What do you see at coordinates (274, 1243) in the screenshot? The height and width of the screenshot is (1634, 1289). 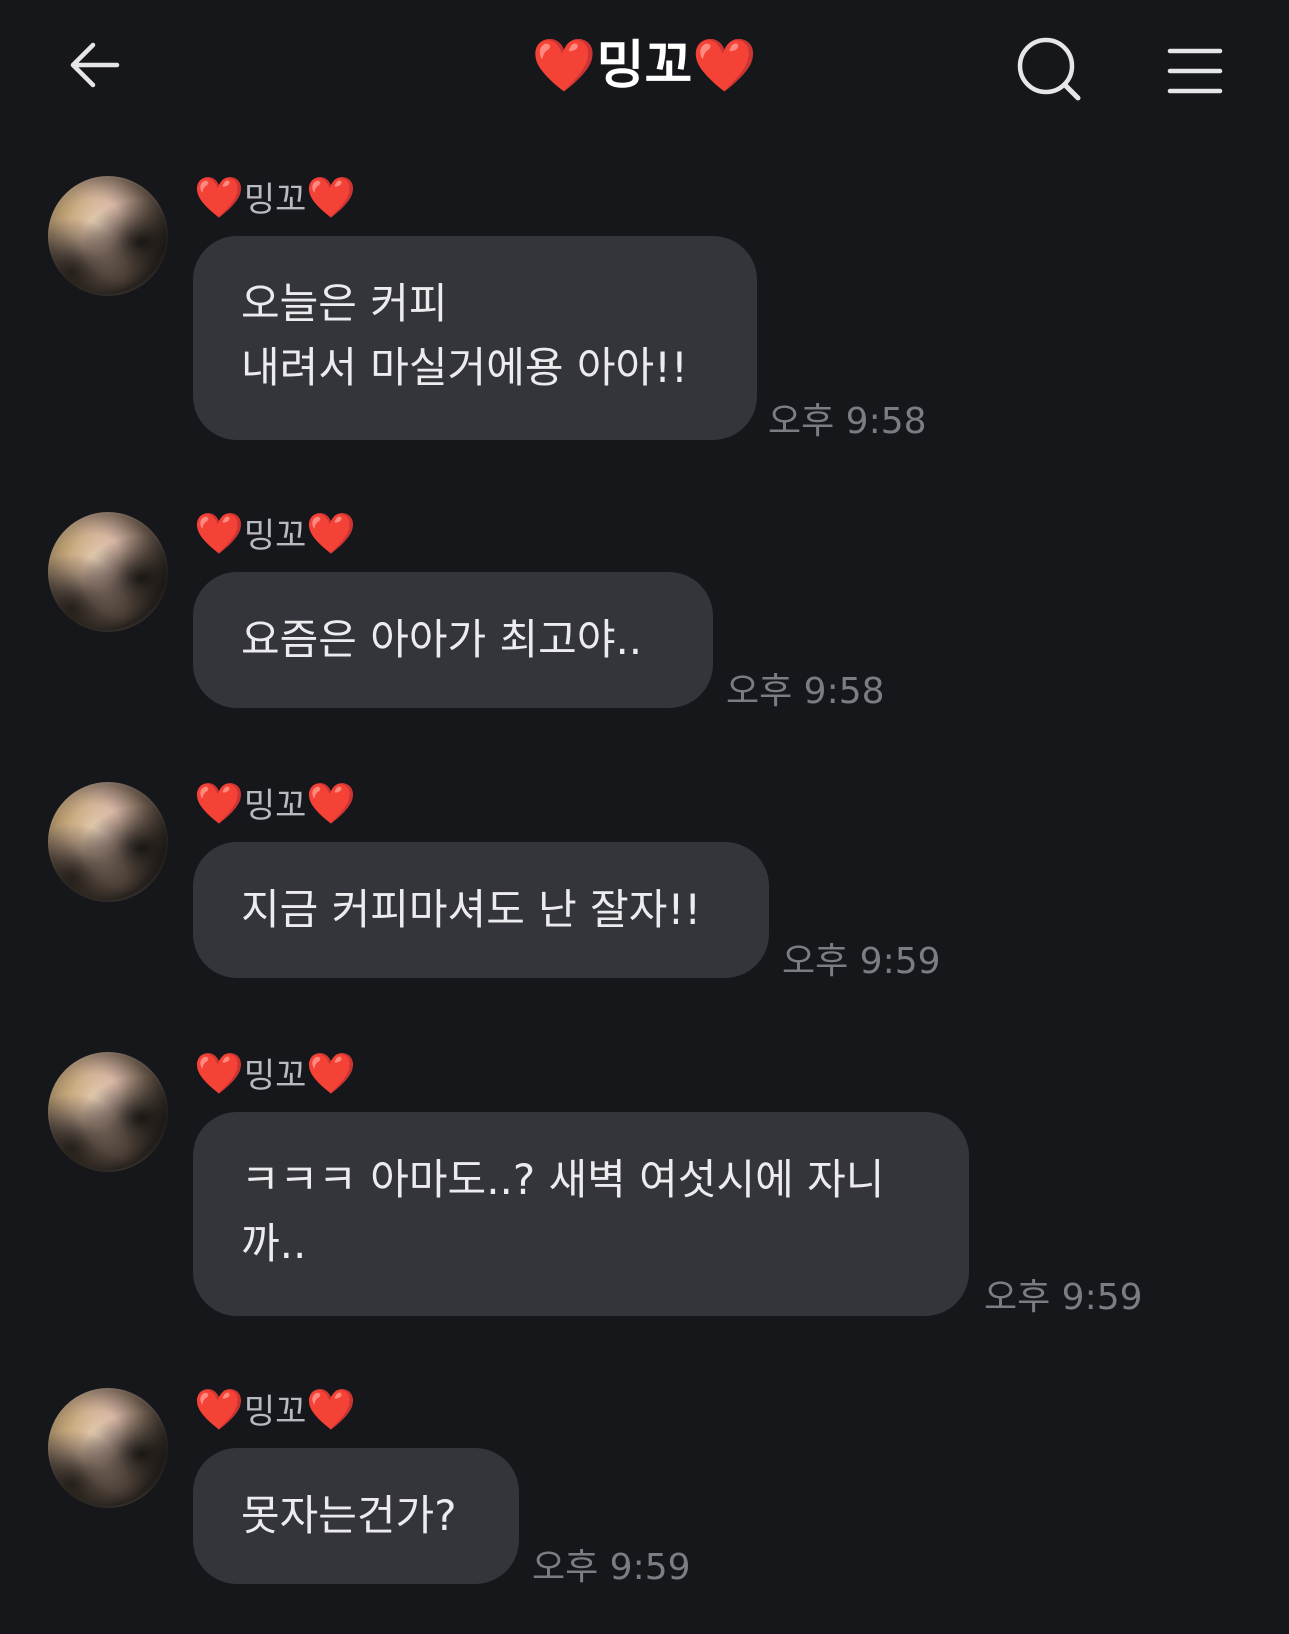 I see `message-line: 까..` at bounding box center [274, 1243].